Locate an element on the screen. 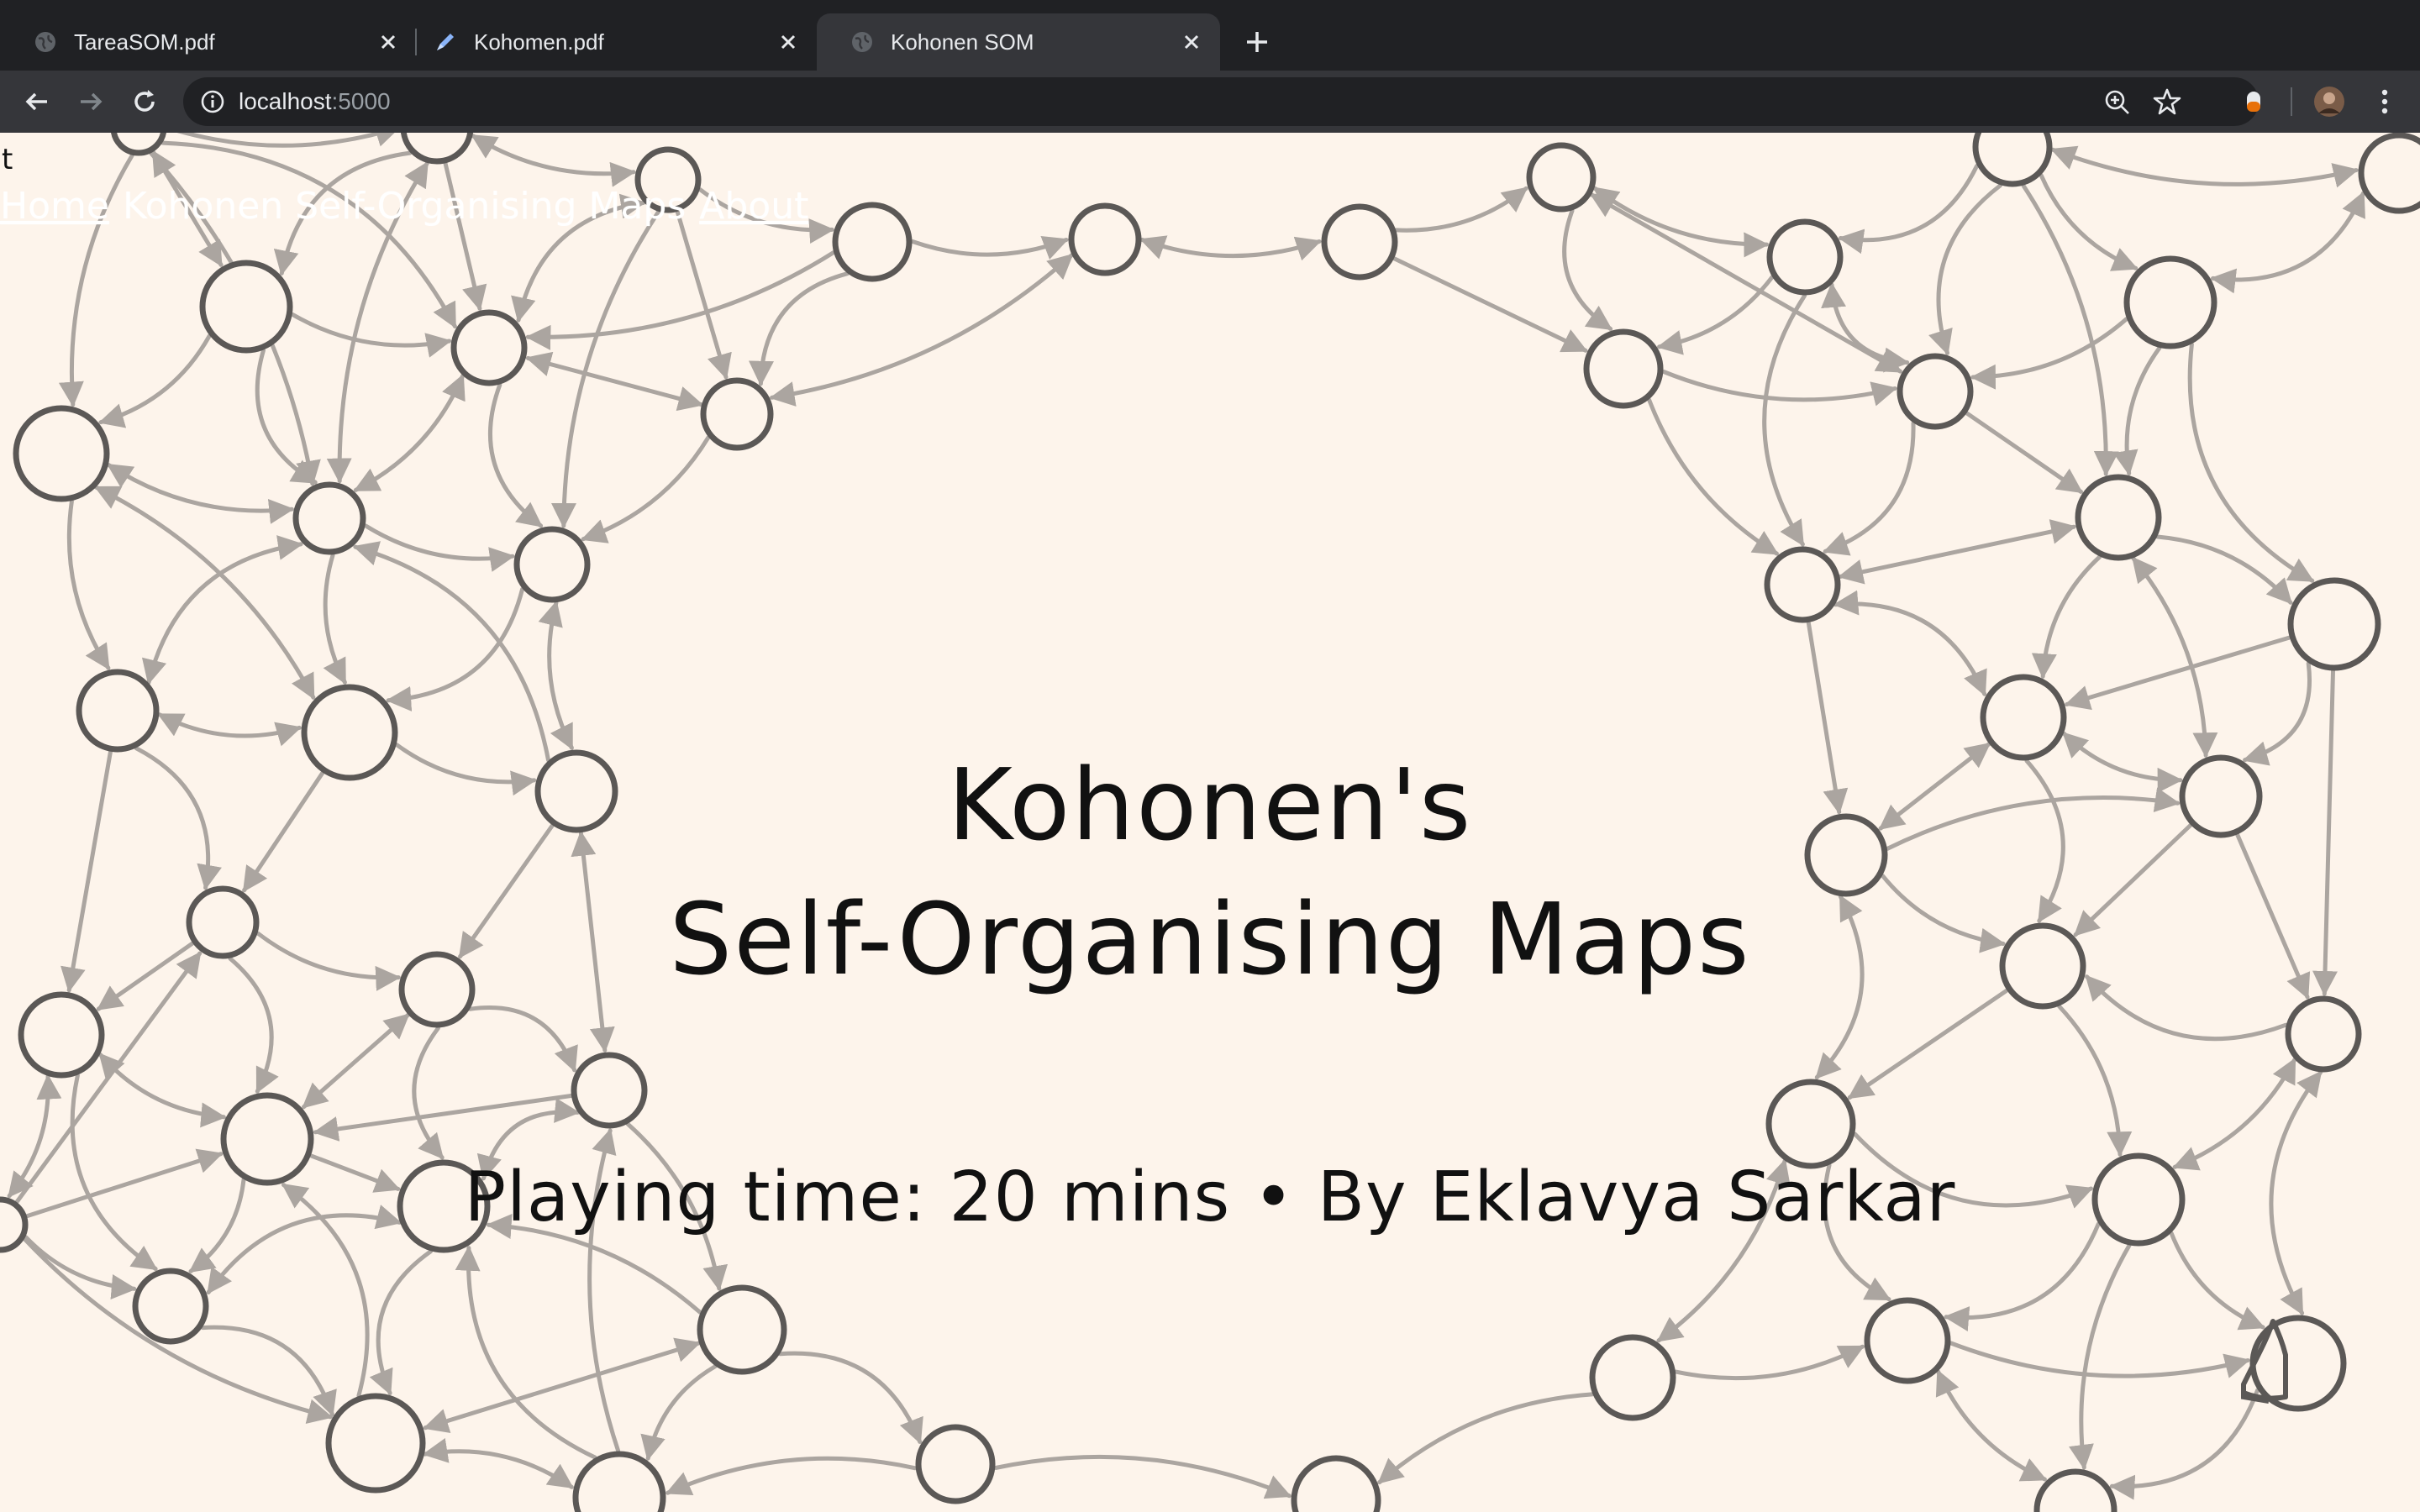 This screenshot has height=1512, width=2420. menu-kebab-icon is located at coordinates (2385, 101).